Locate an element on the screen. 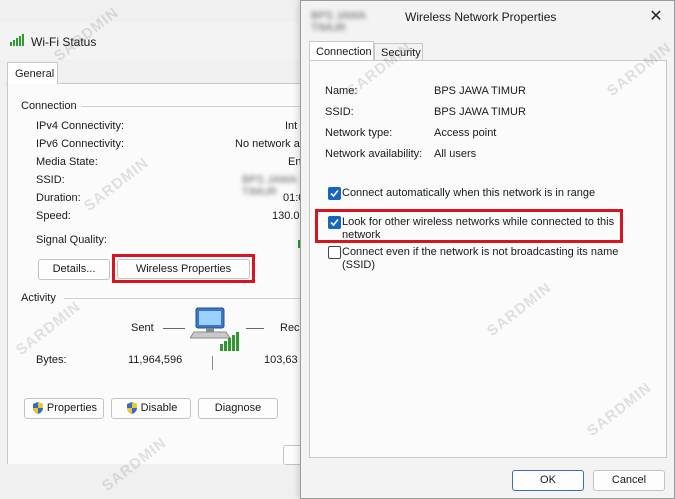  network-type-value: Access point is located at coordinates (465, 133).